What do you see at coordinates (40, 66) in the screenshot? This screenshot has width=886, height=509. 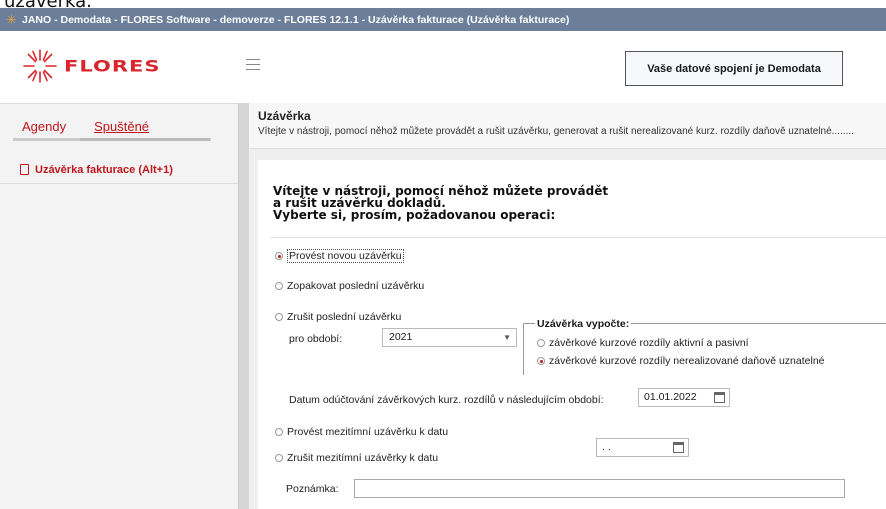 I see `flores-sun-logo-icon` at bounding box center [40, 66].